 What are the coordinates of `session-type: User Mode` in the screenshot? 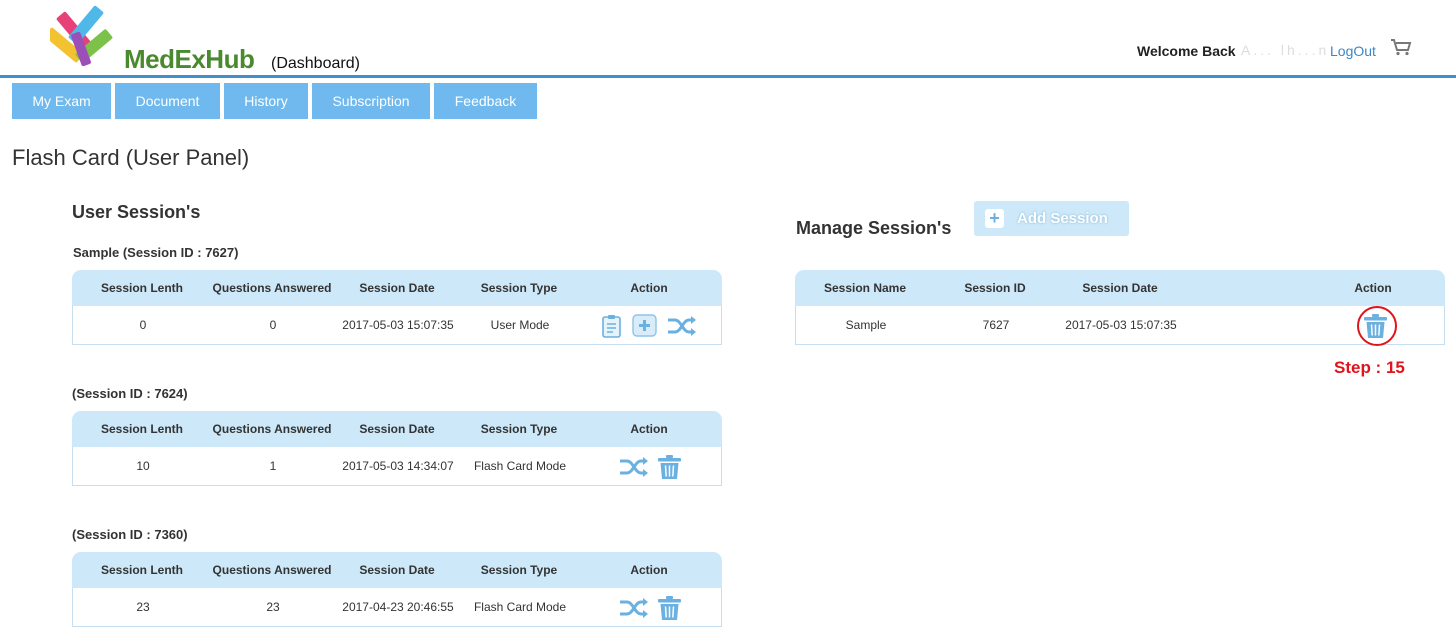 It's located at (520, 325).